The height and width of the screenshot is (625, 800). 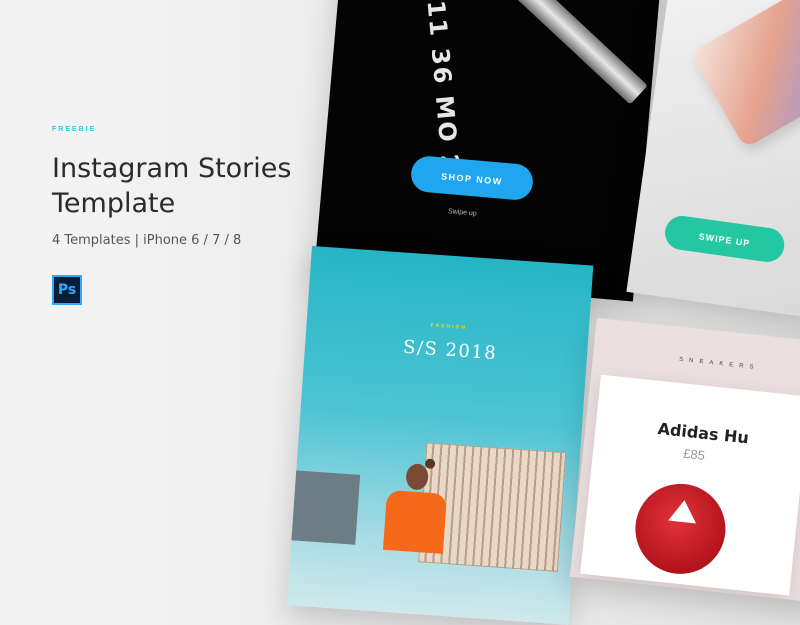 What do you see at coordinates (580, 52) in the screenshot?
I see `watch-band-image` at bounding box center [580, 52].